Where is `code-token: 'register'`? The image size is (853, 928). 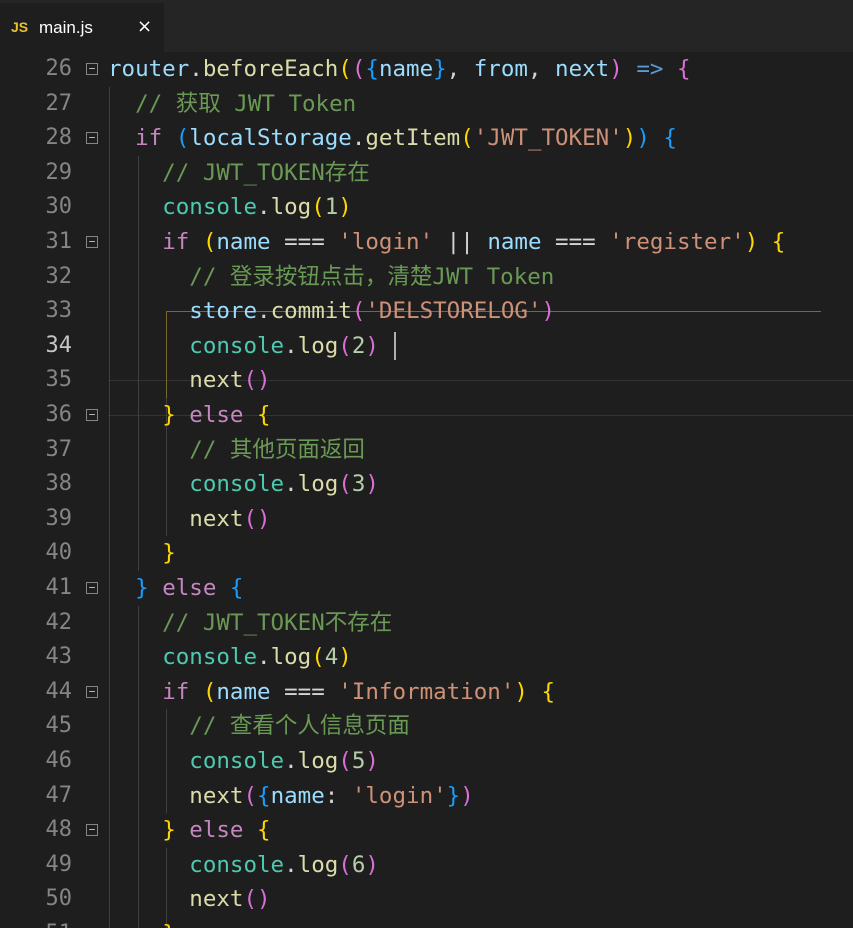 code-token: 'register' is located at coordinates (677, 242).